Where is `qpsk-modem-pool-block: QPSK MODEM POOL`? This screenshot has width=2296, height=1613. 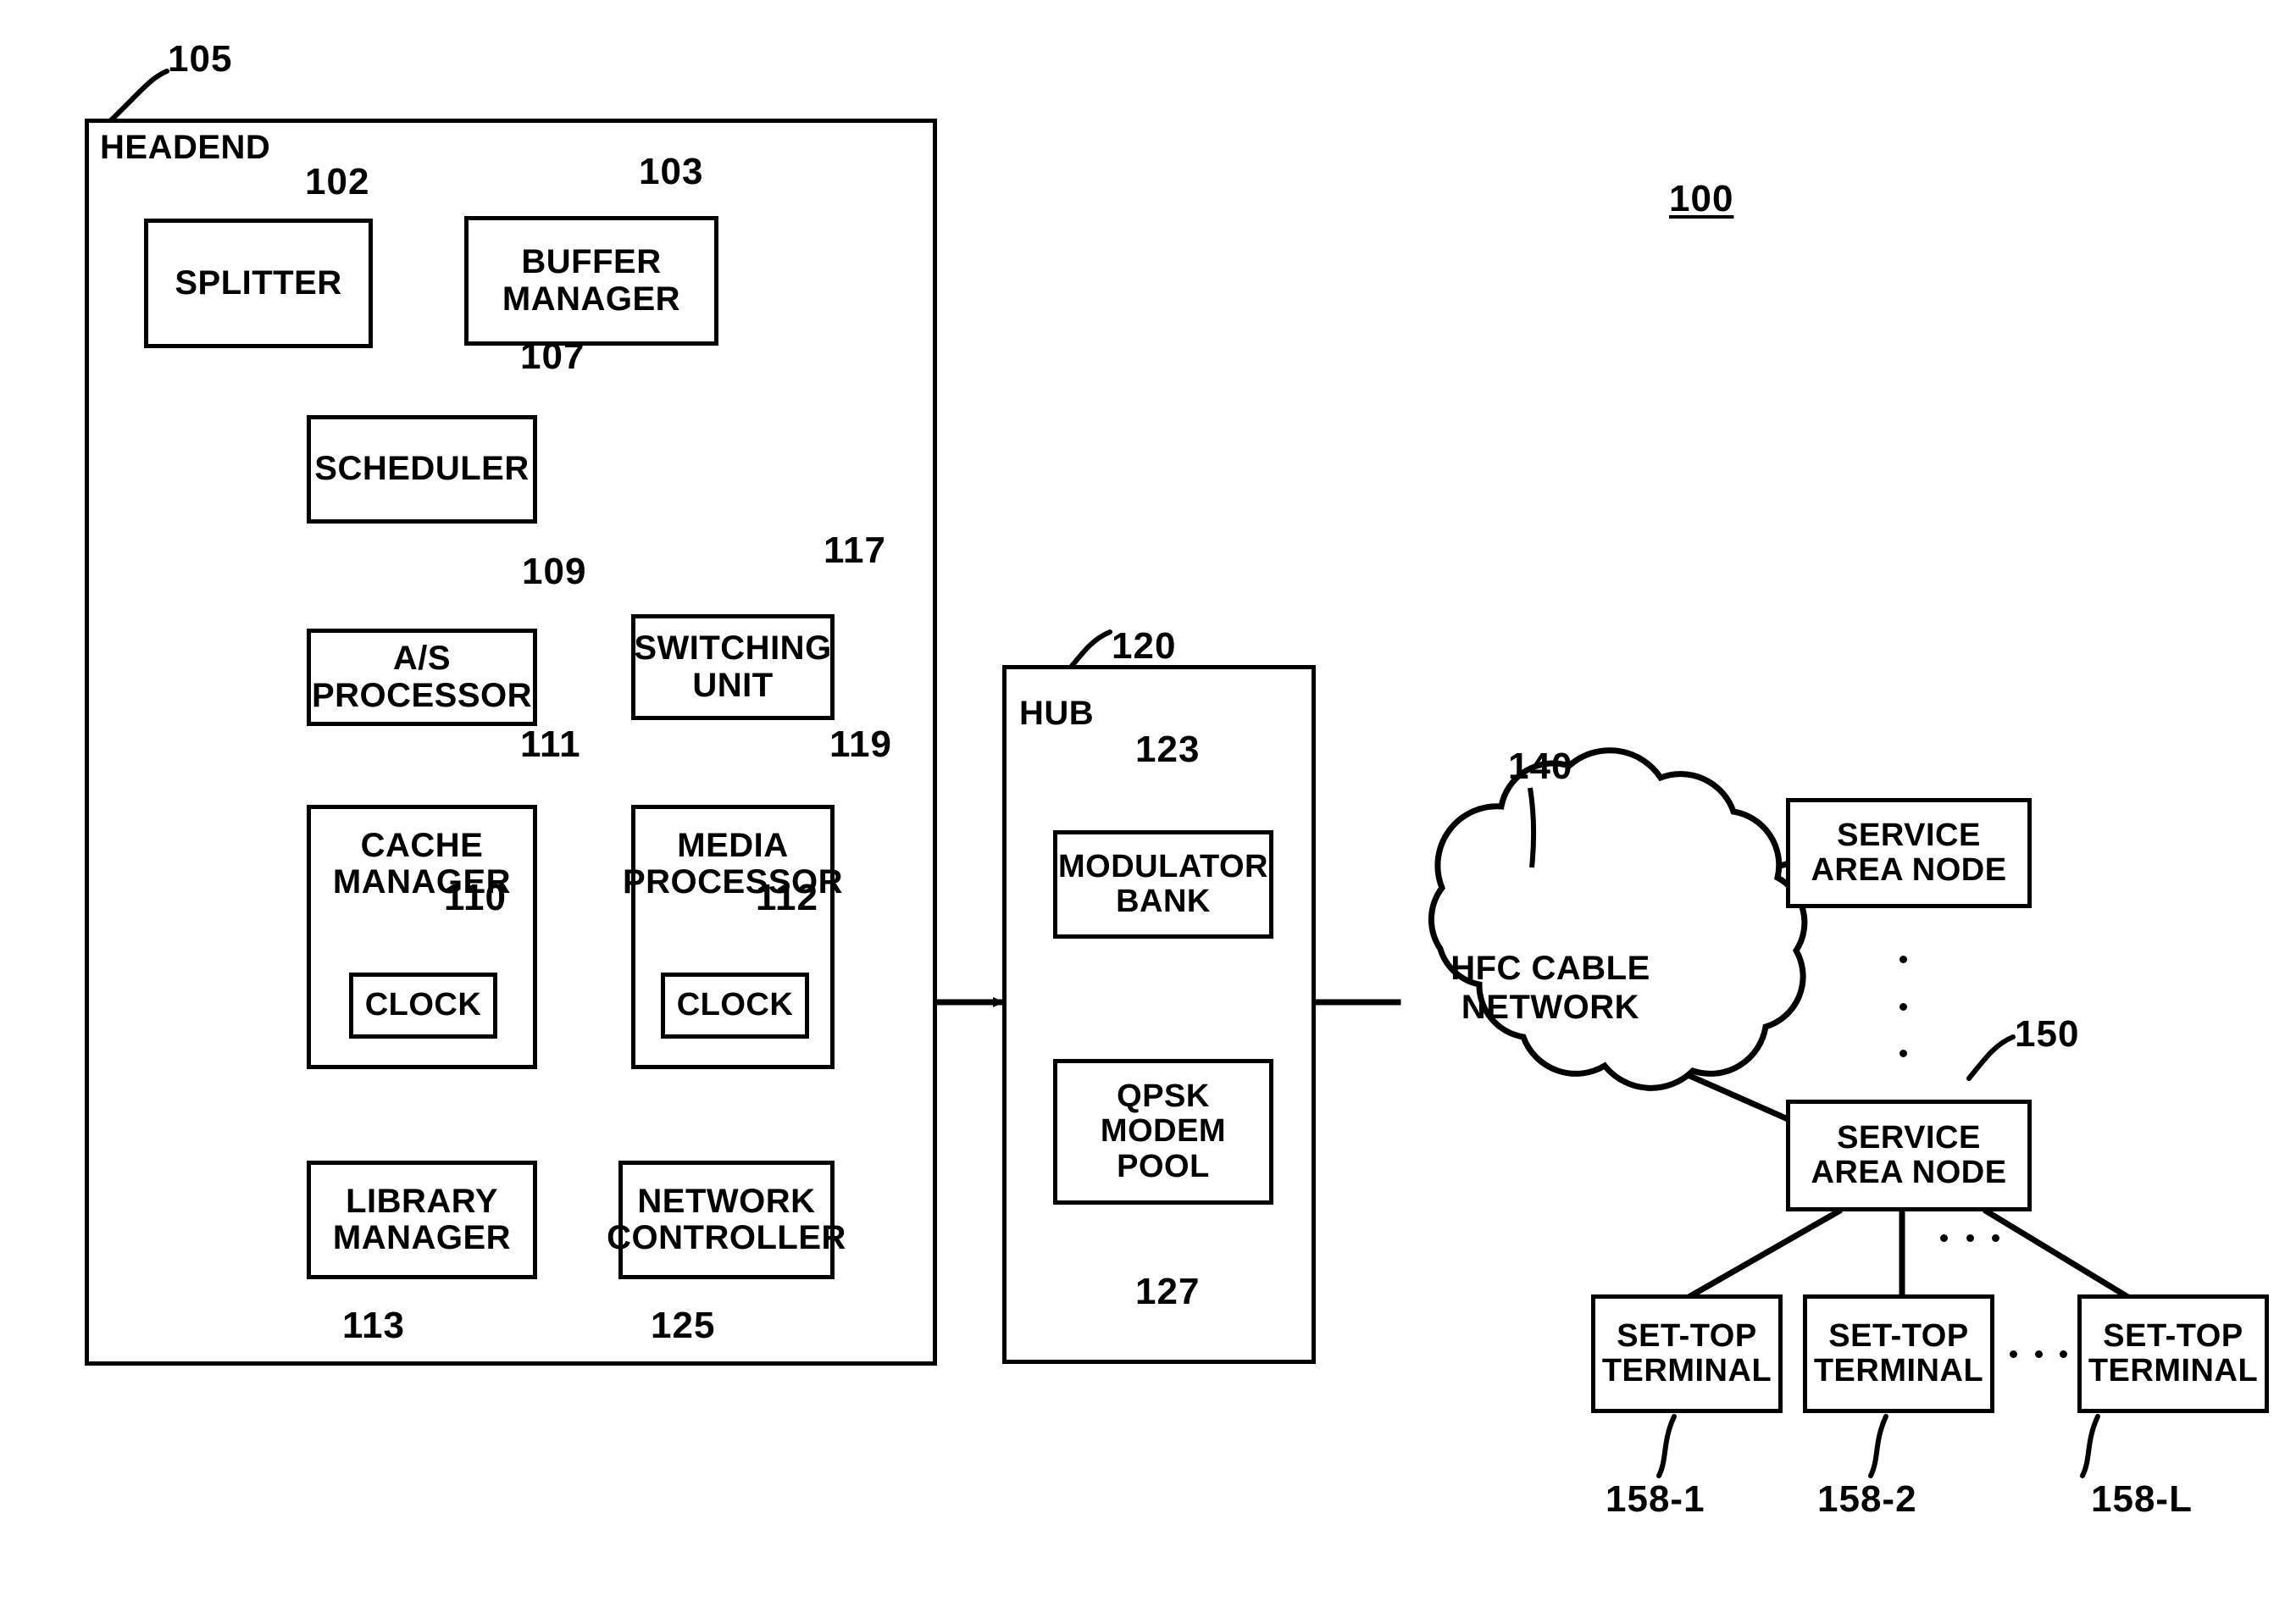 qpsk-modem-pool-block: QPSK MODEM POOL is located at coordinates (1163, 1132).